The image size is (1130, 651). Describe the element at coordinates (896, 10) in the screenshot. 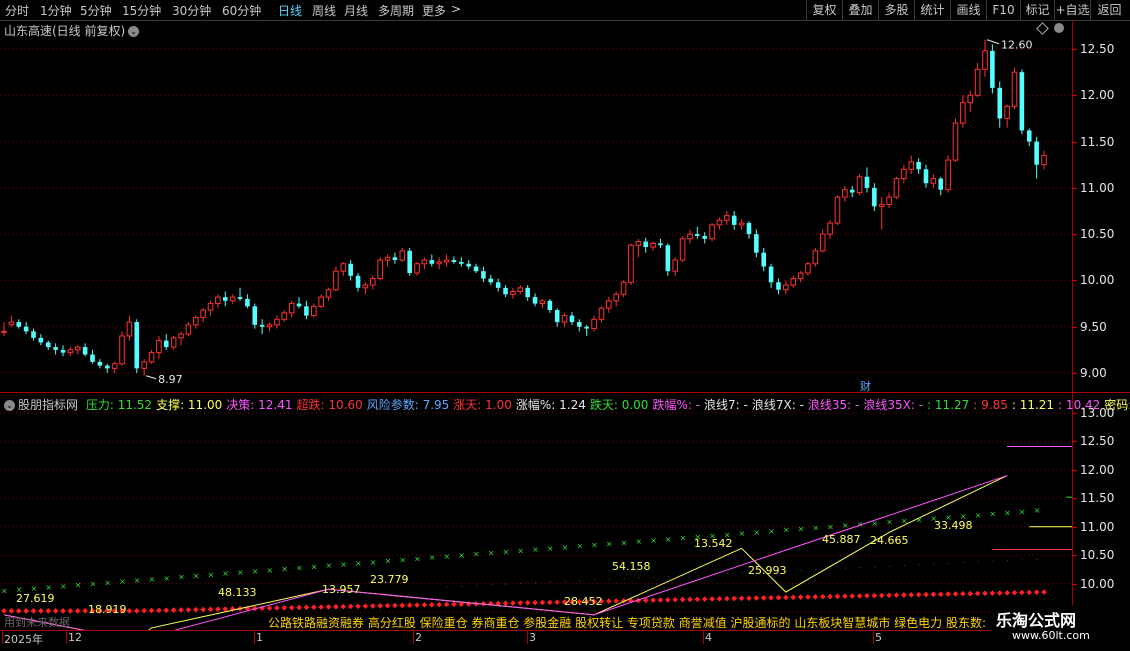

I see `toolbar-button-2: 多股` at that location.